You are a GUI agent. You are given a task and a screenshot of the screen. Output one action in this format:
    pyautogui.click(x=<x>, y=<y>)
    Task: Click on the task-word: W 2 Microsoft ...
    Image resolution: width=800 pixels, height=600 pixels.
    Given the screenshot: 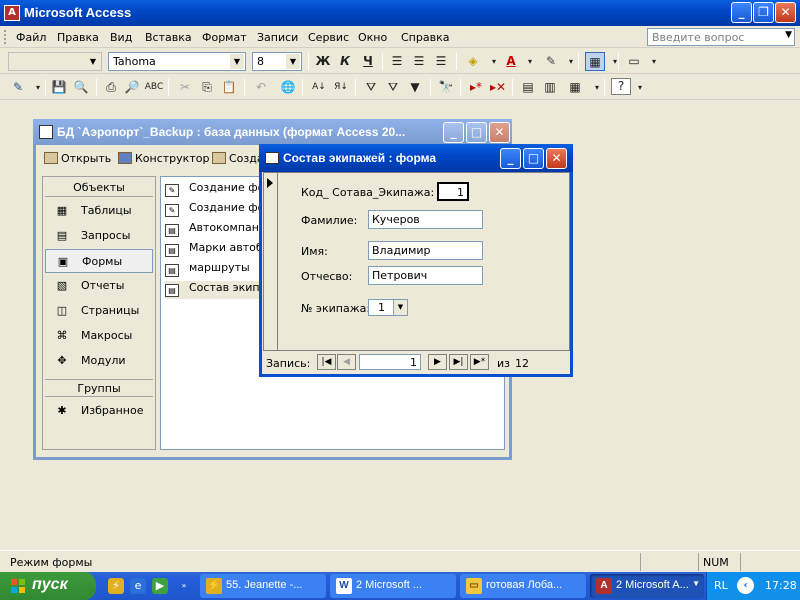 What is the action you would take?
    pyautogui.click(x=393, y=586)
    